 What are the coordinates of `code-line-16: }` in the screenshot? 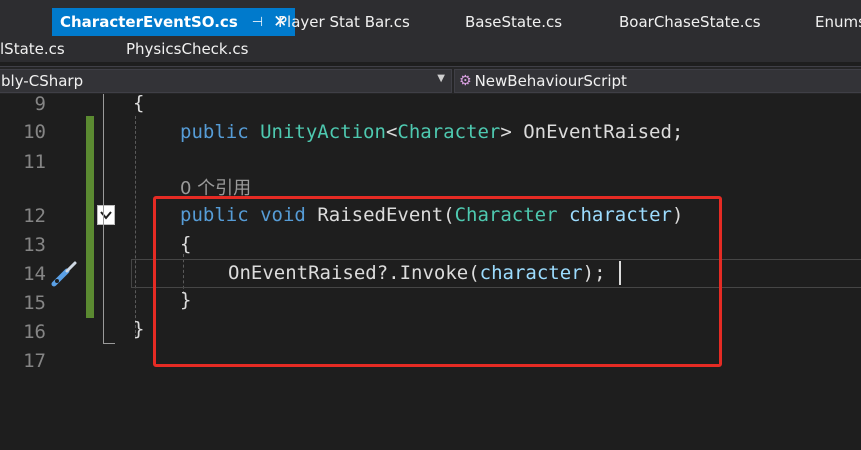 It's located at (138, 329).